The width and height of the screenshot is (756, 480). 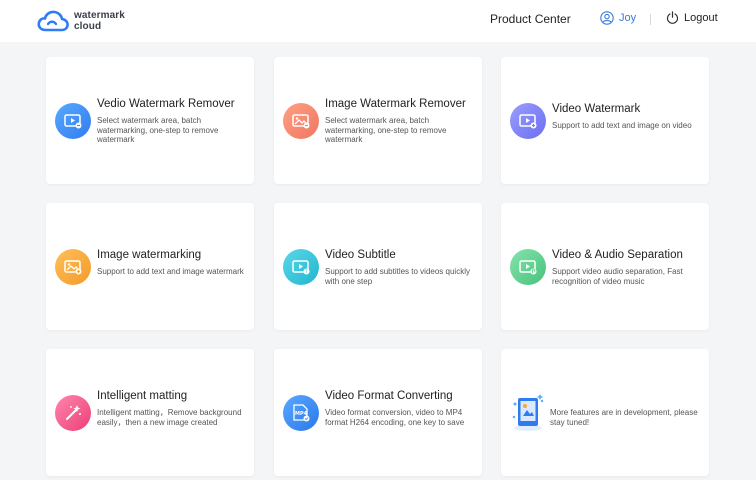 I want to click on mp4-format-icon: MP4, so click(x=301, y=413).